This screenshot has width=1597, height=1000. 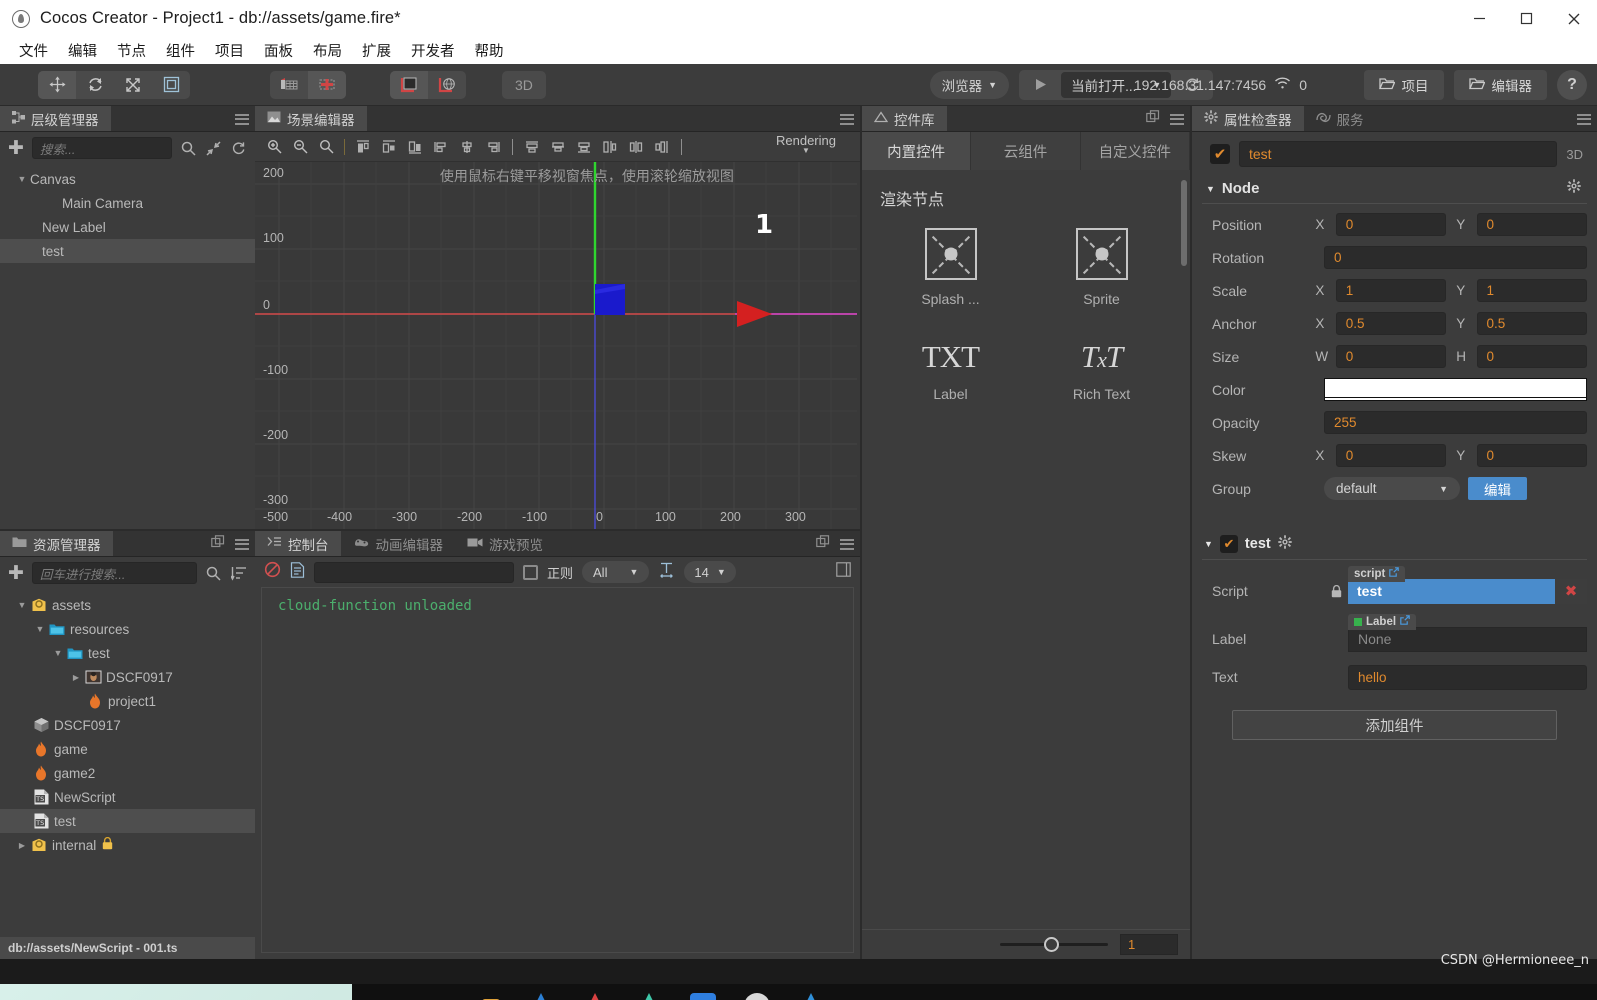 I want to click on menu-component: 组件, so click(x=180, y=50).